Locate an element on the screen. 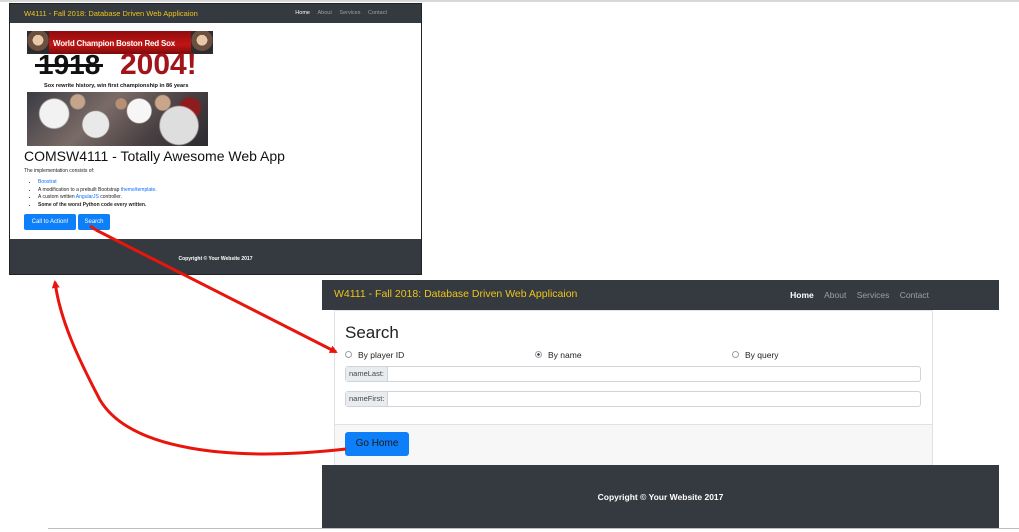  radio-label: By name is located at coordinates (565, 355).